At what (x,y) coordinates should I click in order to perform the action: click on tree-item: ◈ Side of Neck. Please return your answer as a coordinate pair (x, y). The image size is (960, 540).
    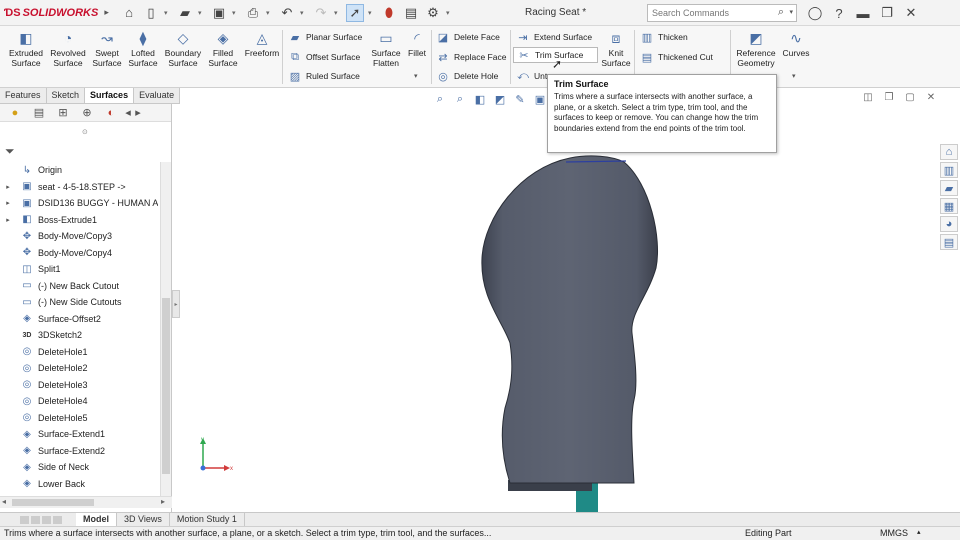
    Looking at the image, I should click on (80, 467).